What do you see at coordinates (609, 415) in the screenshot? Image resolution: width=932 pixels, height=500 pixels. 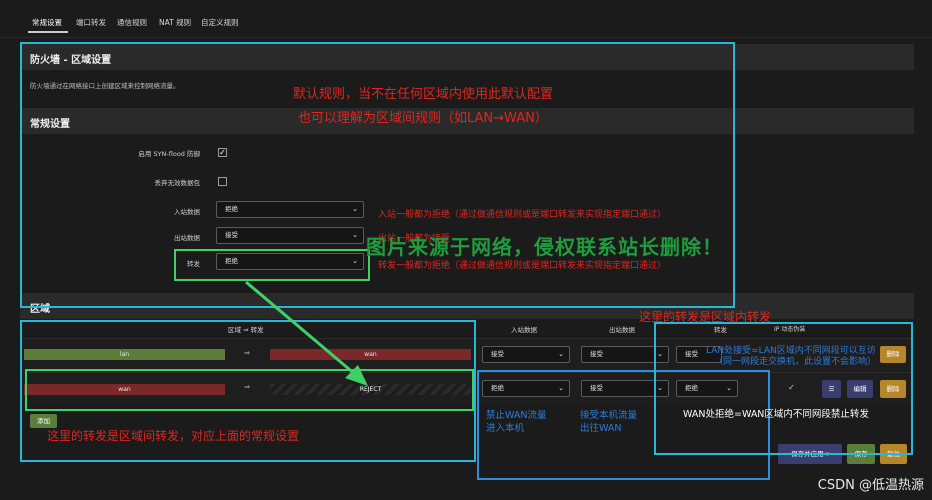 I see `annotation-accept-out-1: 接受本机流量` at bounding box center [609, 415].